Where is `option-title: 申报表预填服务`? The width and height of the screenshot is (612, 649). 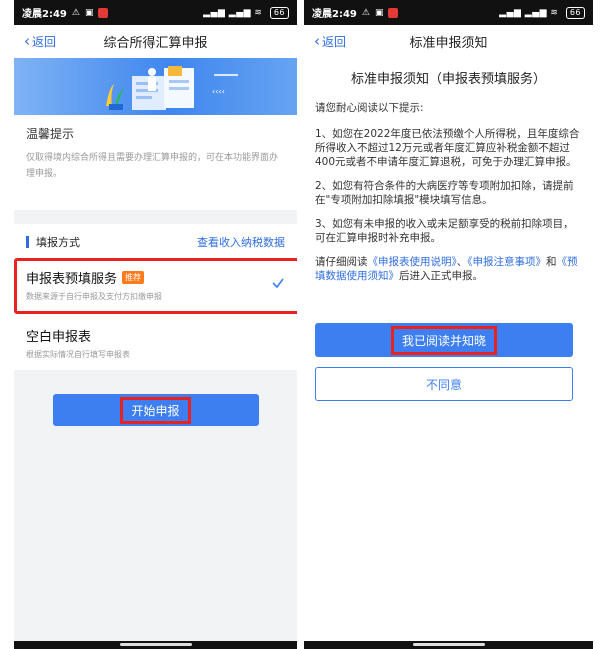
option-title: 申报表预填服务 is located at coordinates (72, 279).